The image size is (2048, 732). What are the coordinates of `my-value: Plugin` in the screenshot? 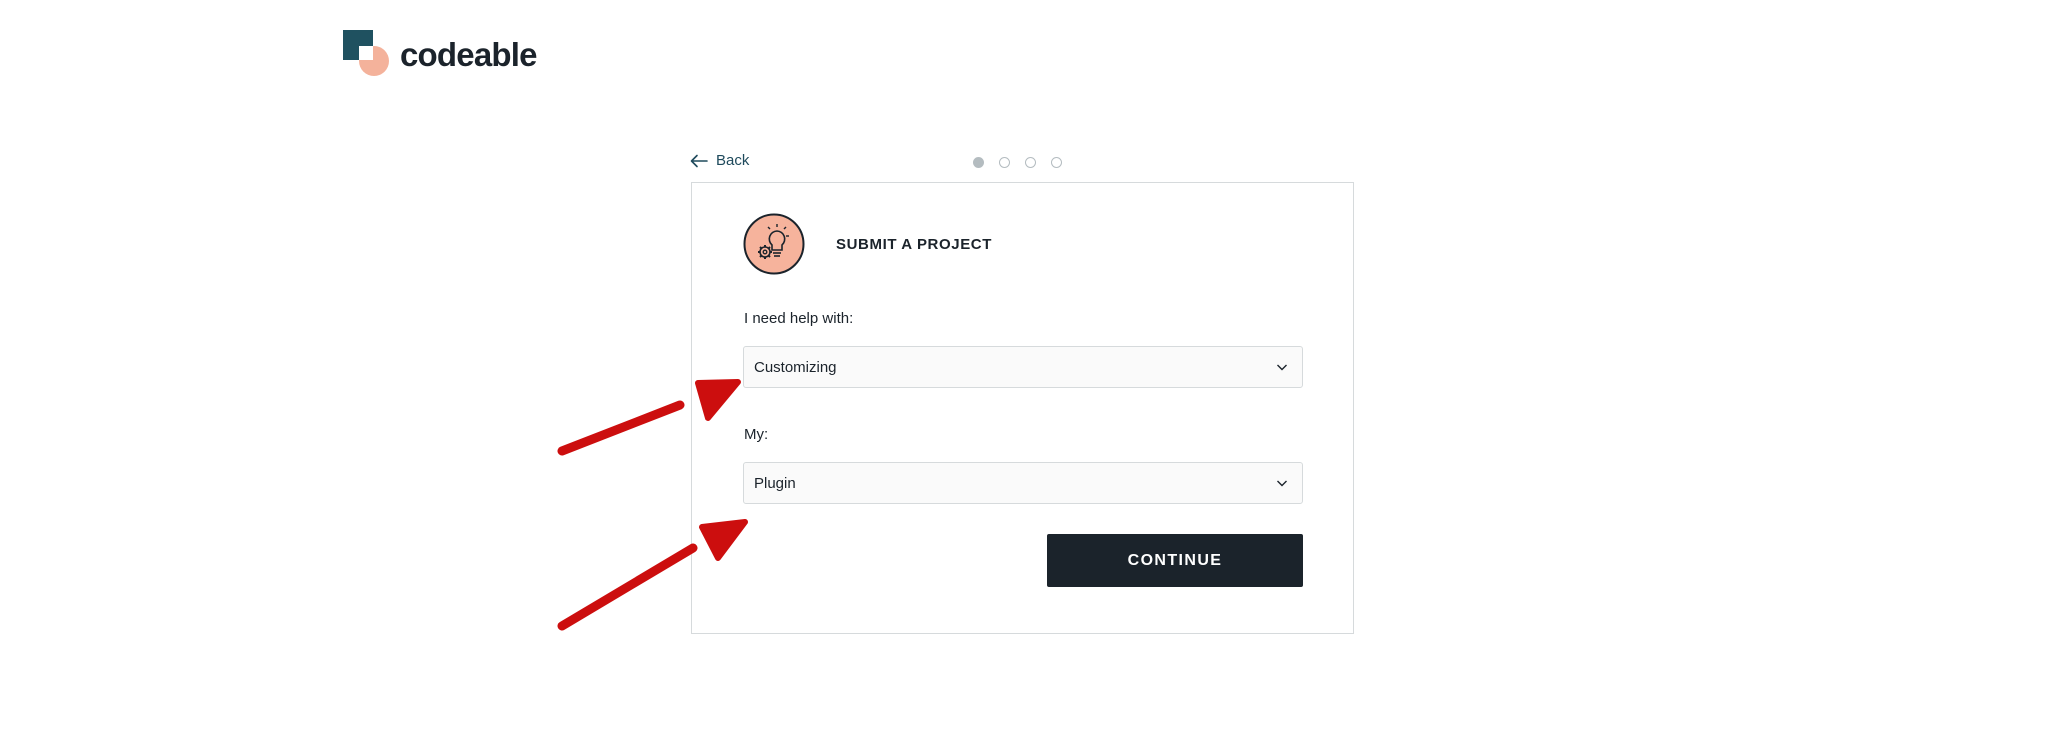 It's located at (775, 483).